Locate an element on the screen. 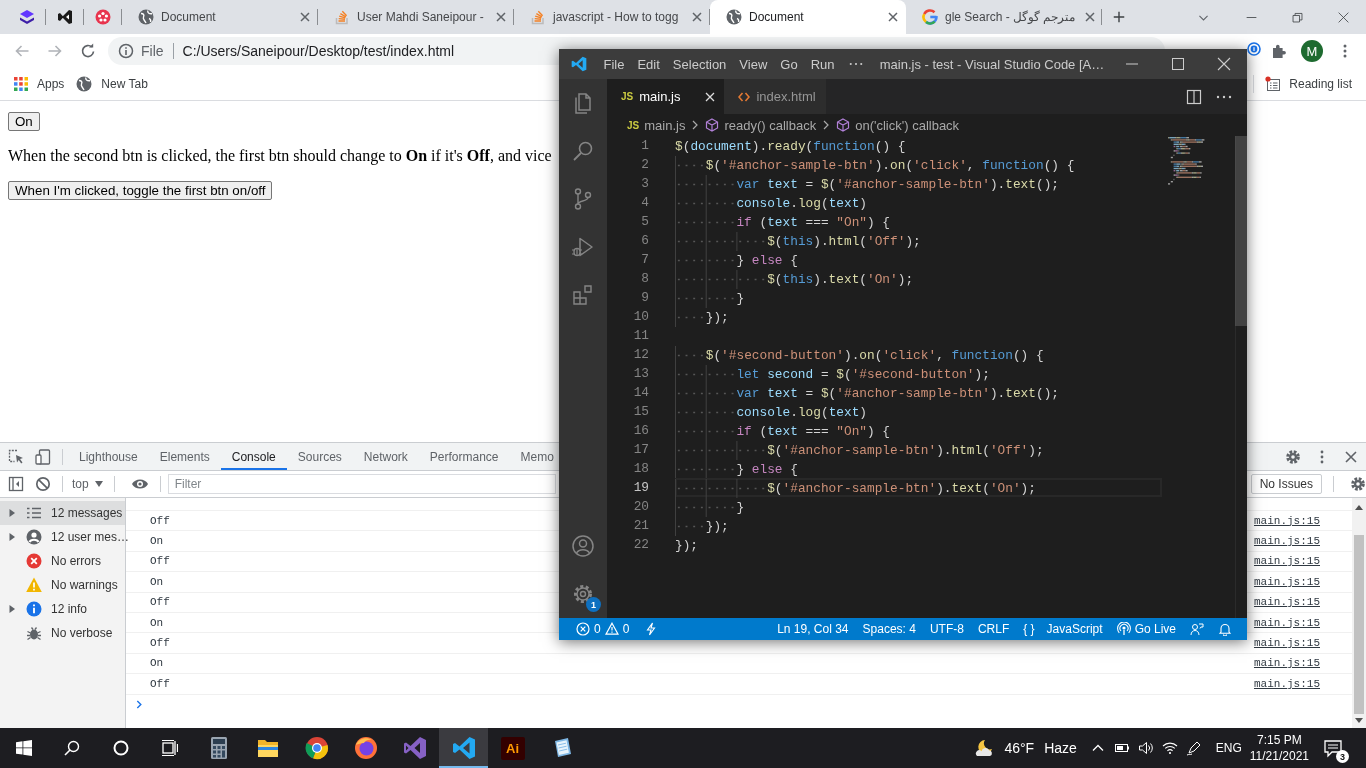 The height and width of the screenshot is (768, 1366). editor-tab: index.html is located at coordinates (775, 96).